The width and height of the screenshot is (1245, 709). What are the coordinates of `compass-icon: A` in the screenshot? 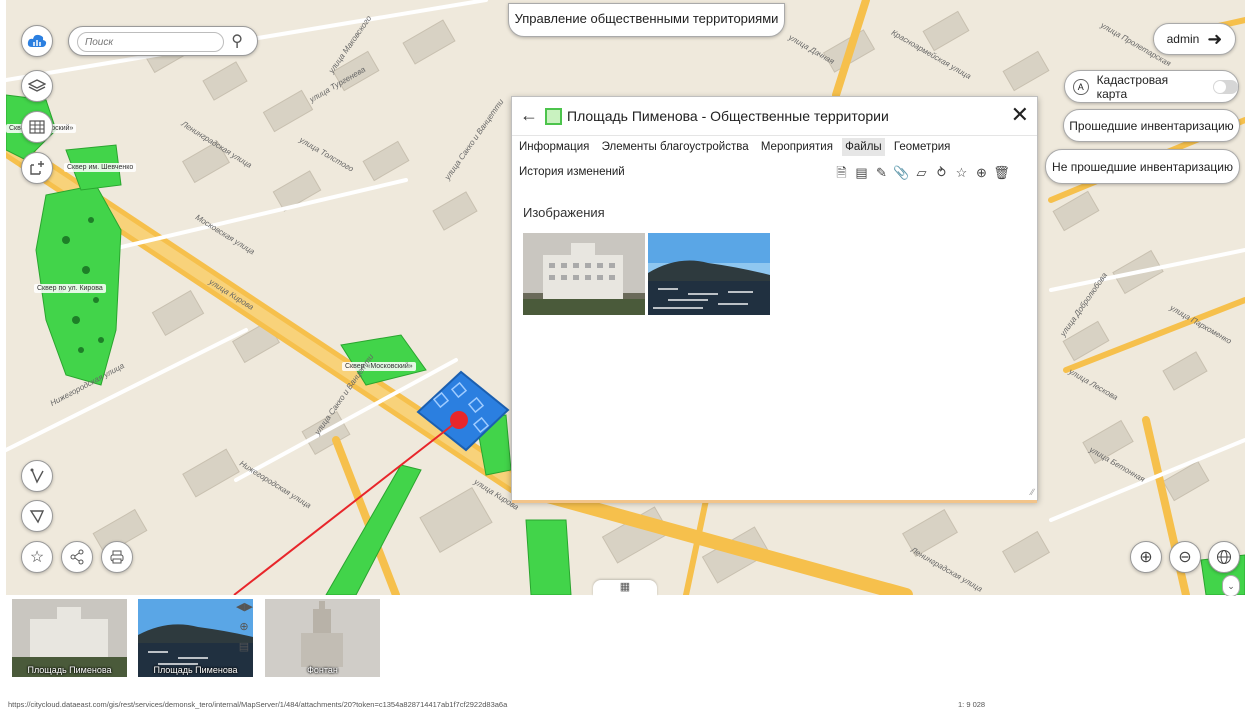 It's located at (1081, 86).